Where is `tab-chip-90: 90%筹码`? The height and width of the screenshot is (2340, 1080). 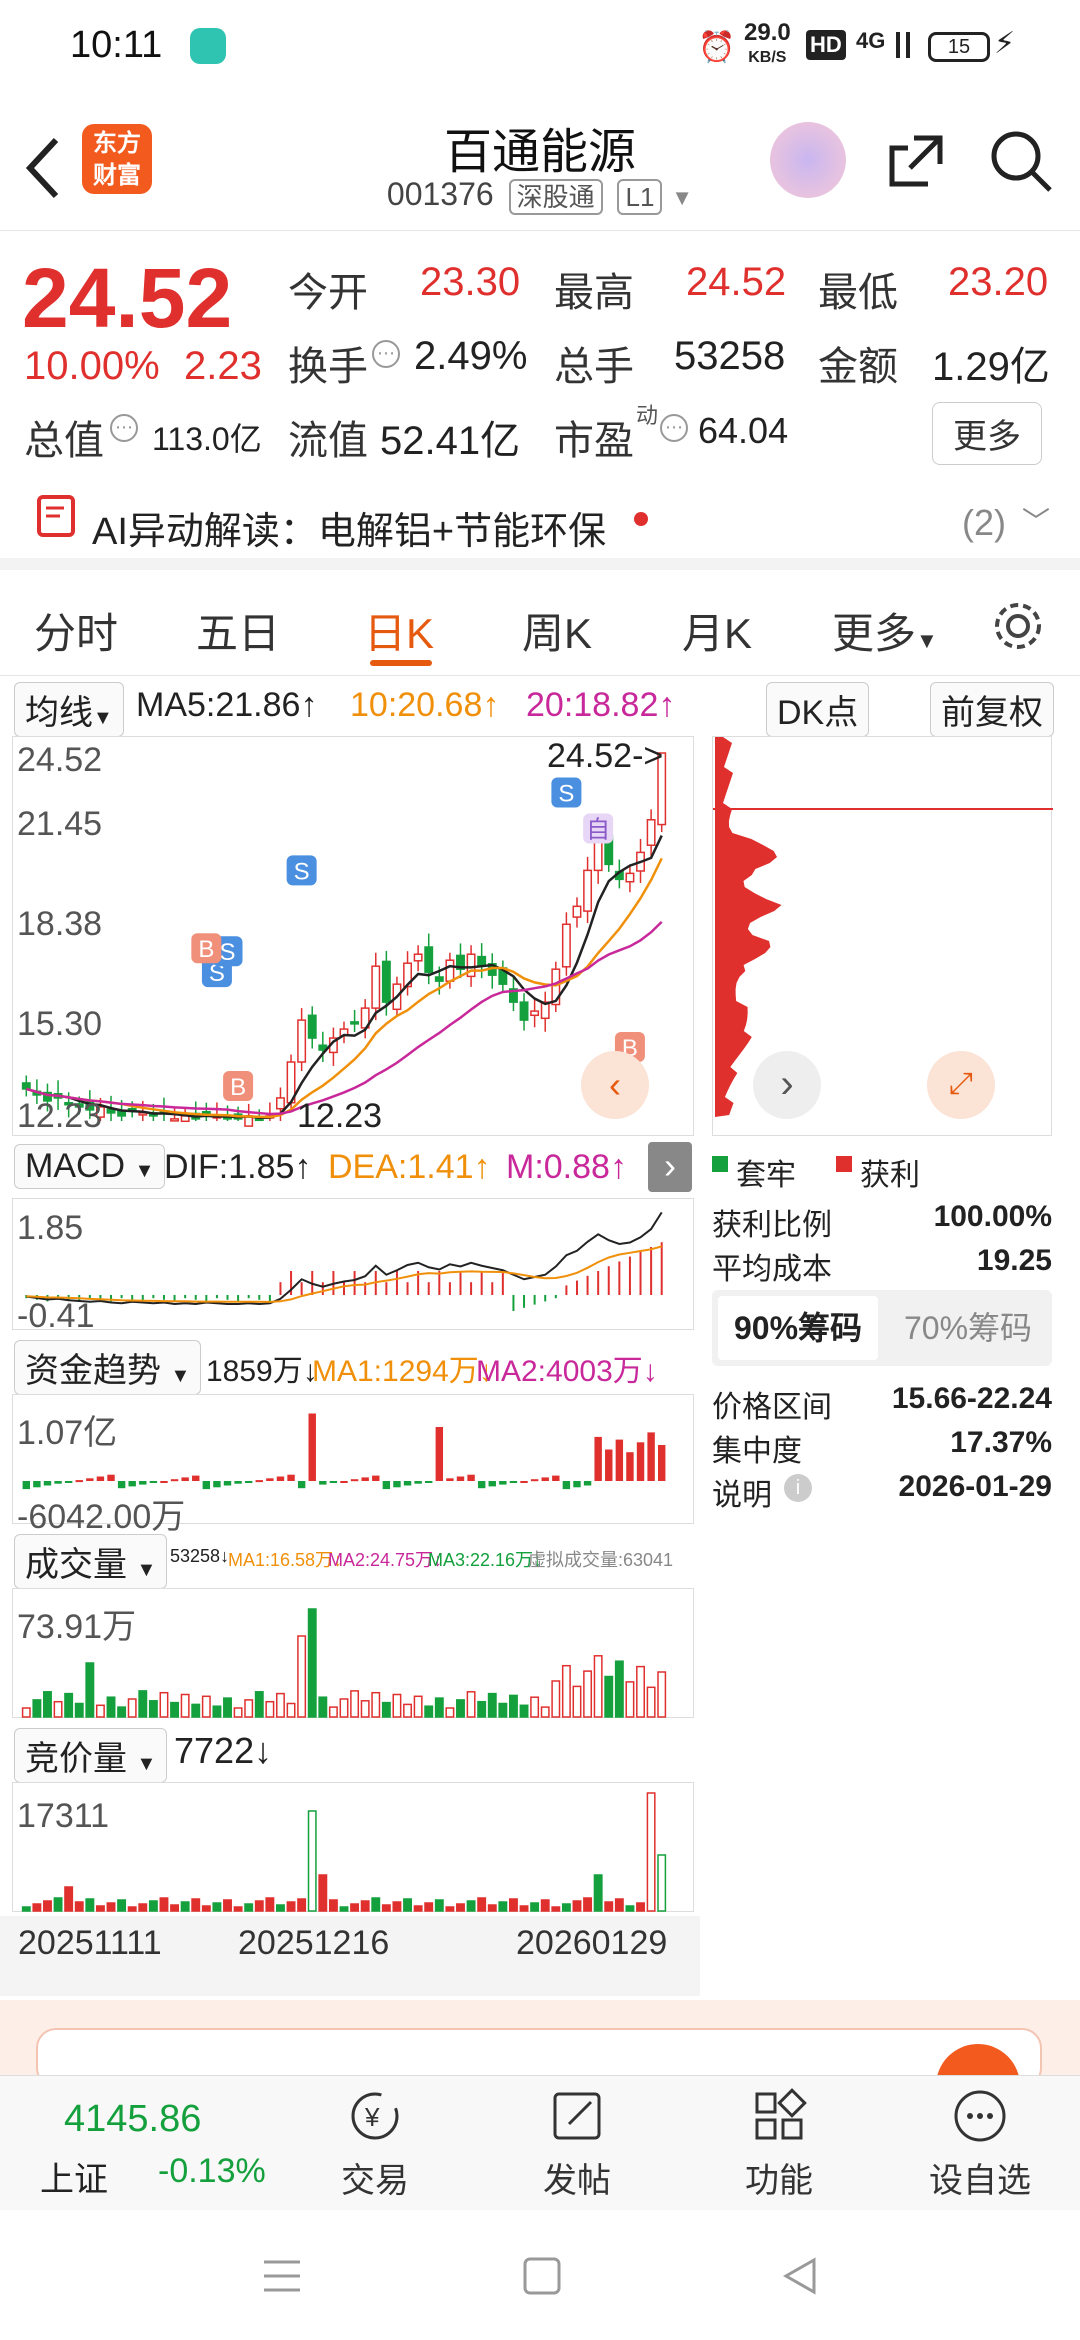 tab-chip-90: 90%筹码 is located at coordinates (798, 1328).